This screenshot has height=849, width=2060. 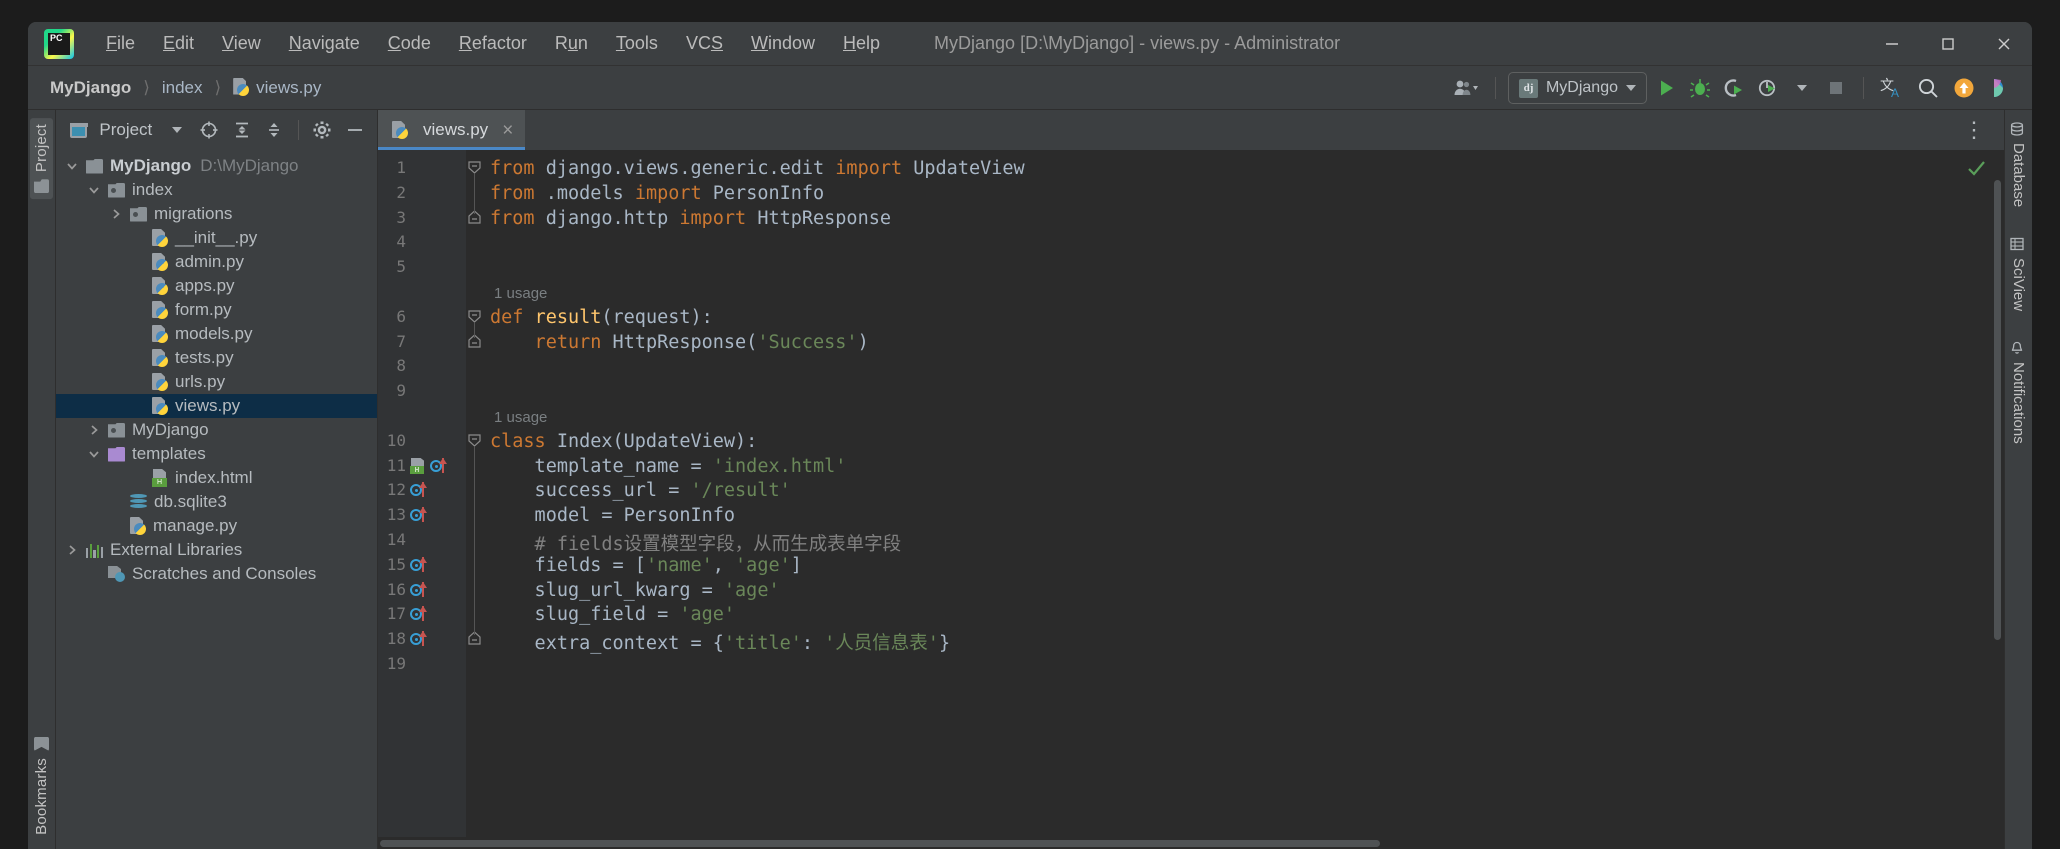 I want to click on tree-item-migrations: migrations, so click(x=216, y=214).